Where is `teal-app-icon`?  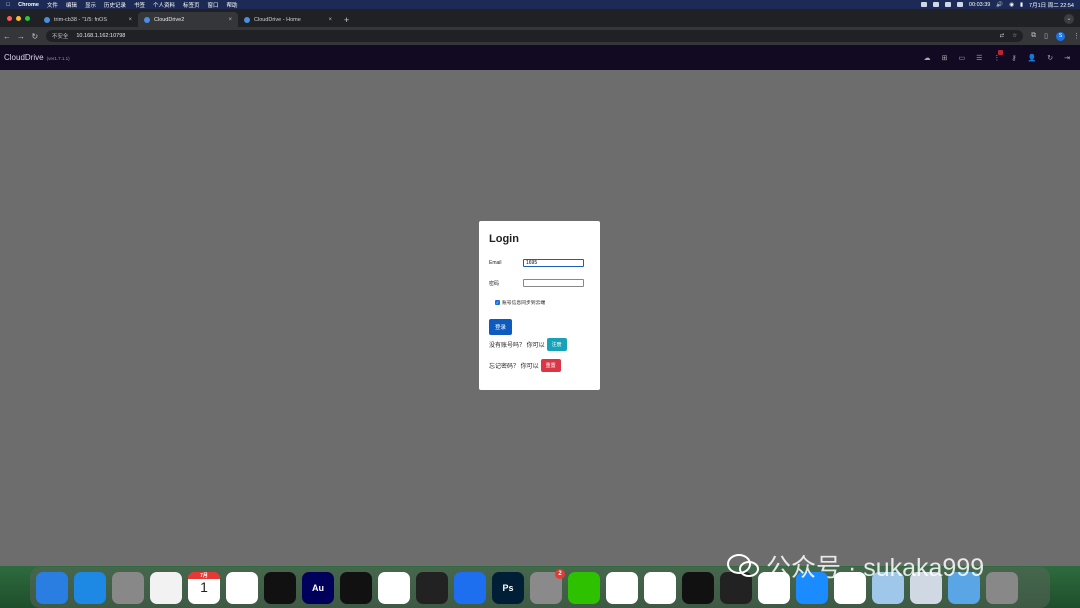 teal-app-icon is located at coordinates (660, 587).